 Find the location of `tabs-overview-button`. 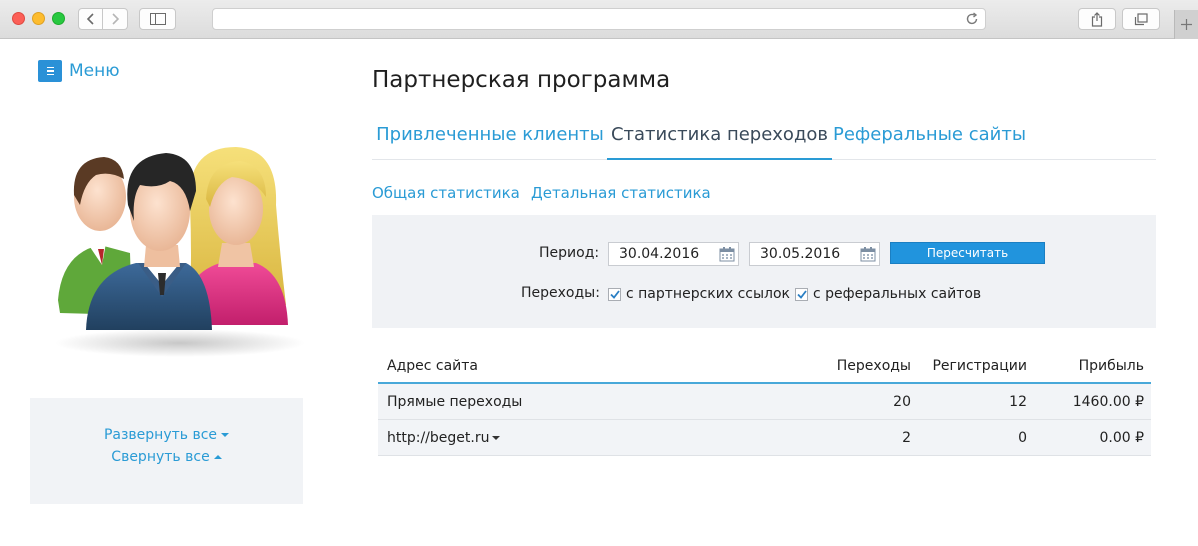

tabs-overview-button is located at coordinates (1141, 19).